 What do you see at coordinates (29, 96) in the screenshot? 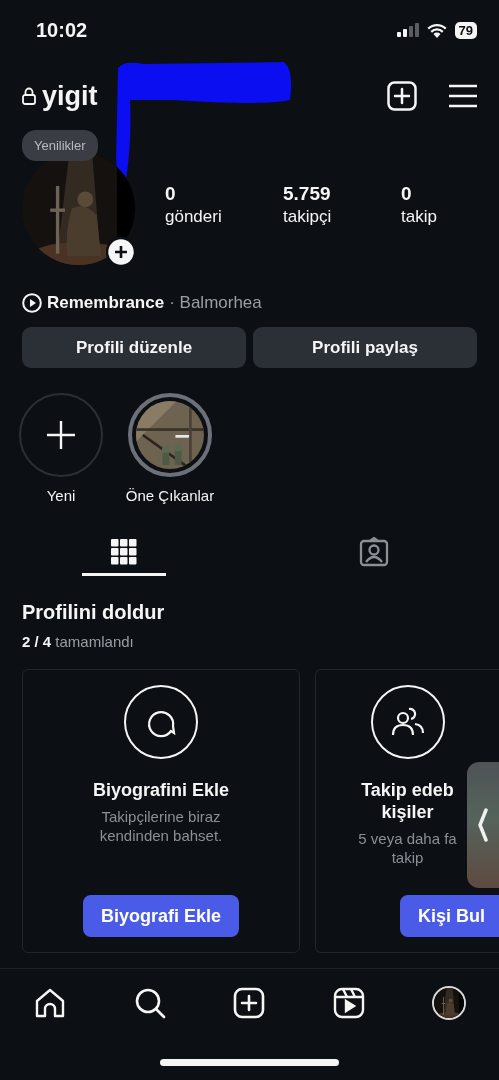
I see `lock-icon` at bounding box center [29, 96].